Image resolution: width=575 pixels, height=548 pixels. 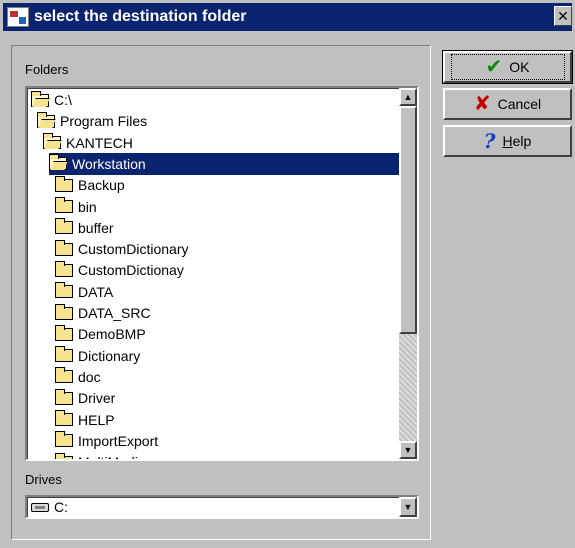 I want to click on tree-item-label: CustomDictionary, so click(x=133, y=249).